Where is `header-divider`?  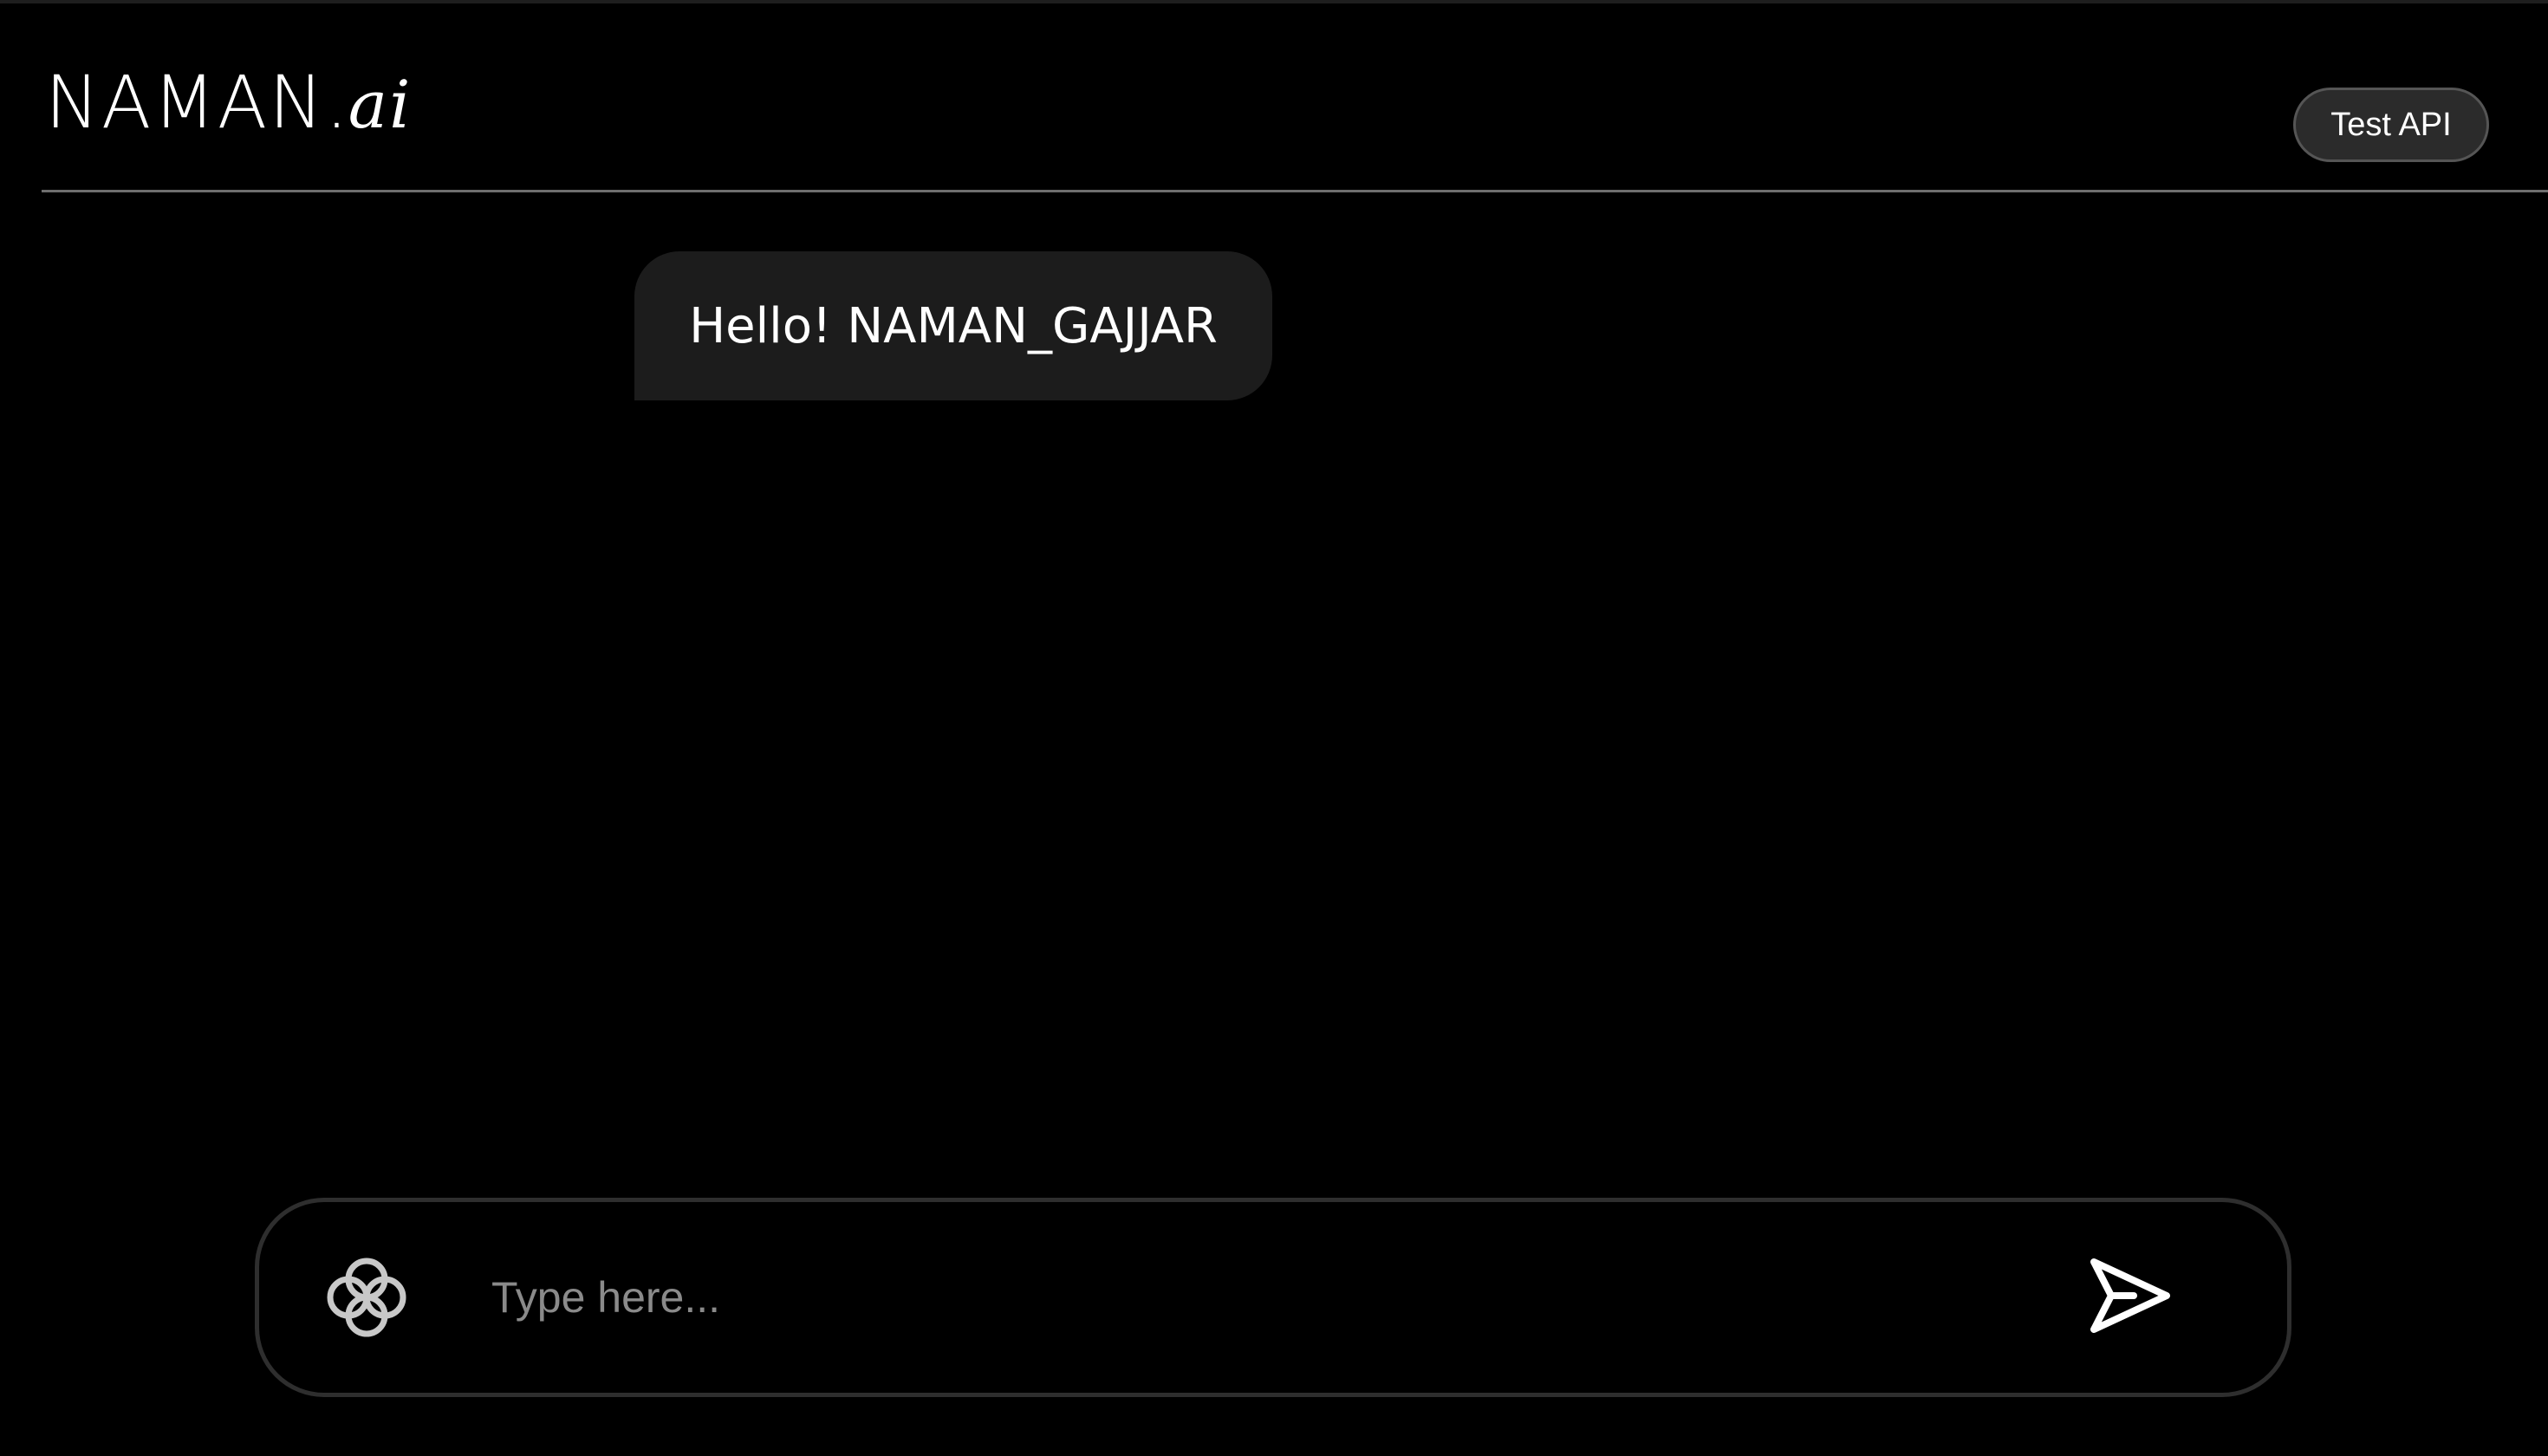
header-divider is located at coordinates (1295, 191).